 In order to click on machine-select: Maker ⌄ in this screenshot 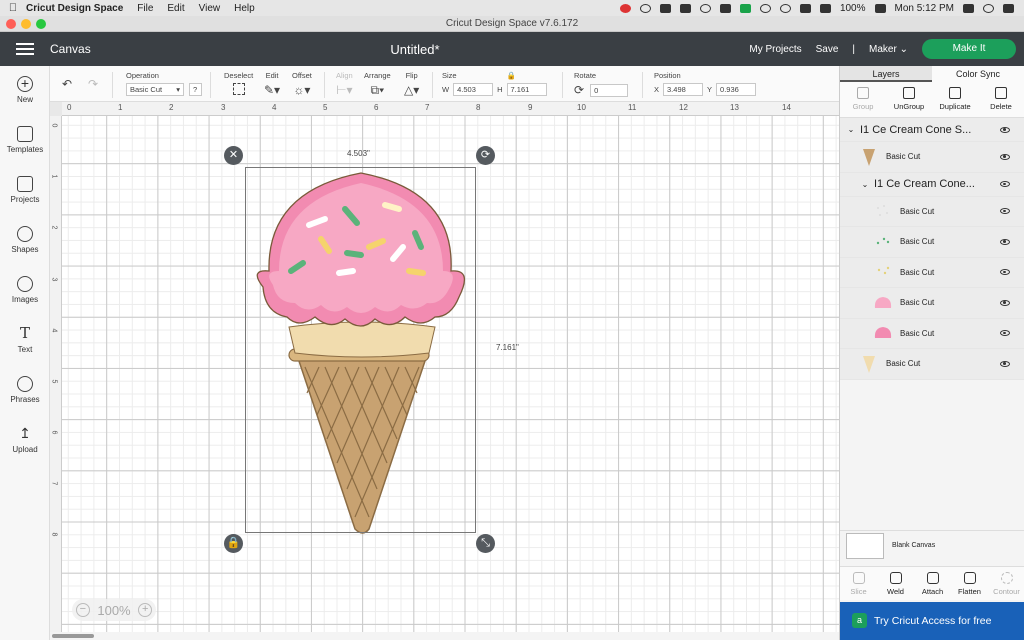, I will do `click(888, 49)`.